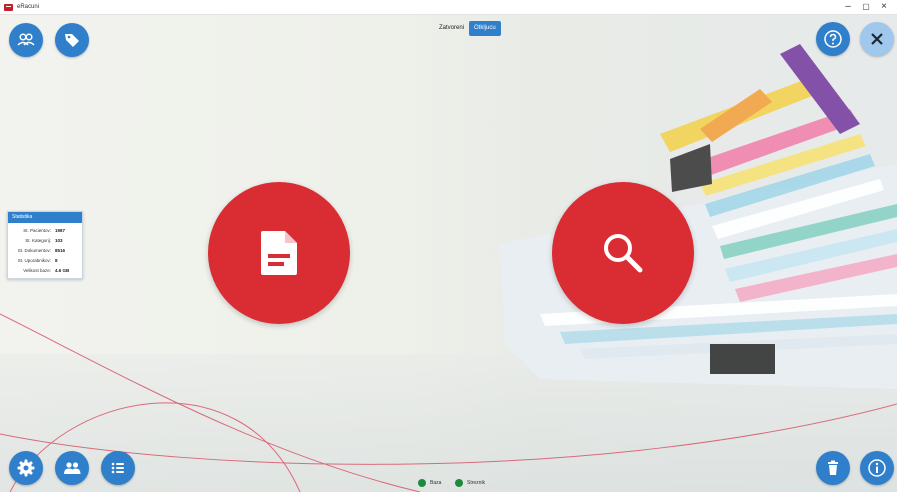 The height and width of the screenshot is (492, 897). I want to click on list-icon, so click(117, 468).